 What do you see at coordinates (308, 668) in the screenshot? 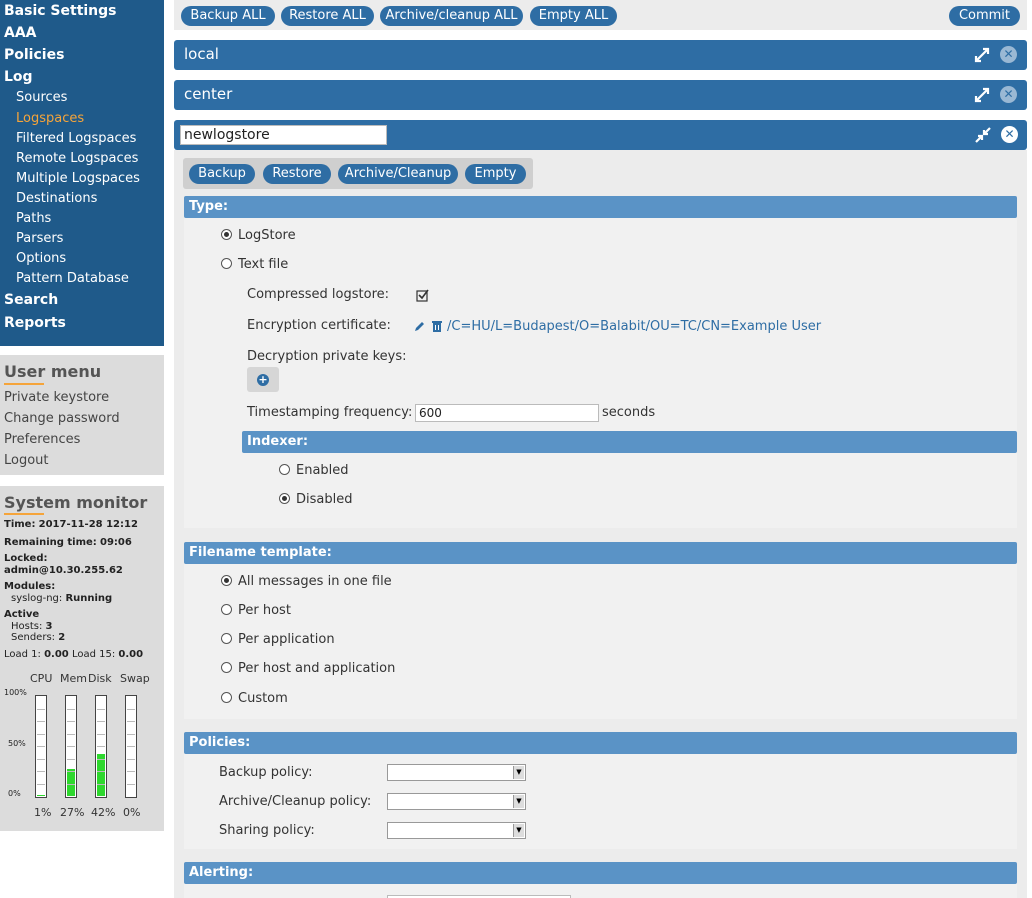
I see `filename-per-host-and-application-radio: Per host and application` at bounding box center [308, 668].